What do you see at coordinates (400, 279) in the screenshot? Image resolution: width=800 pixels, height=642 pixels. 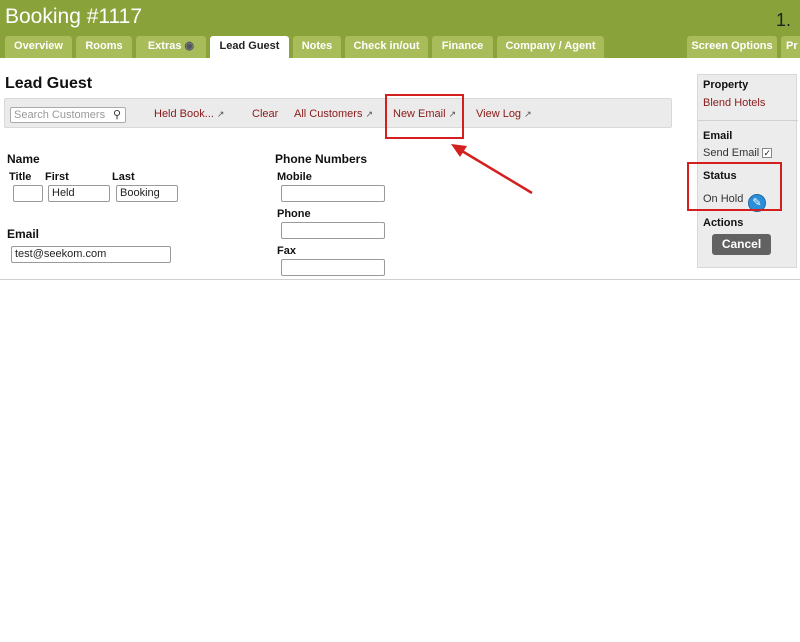 I see `divider` at bounding box center [400, 279].